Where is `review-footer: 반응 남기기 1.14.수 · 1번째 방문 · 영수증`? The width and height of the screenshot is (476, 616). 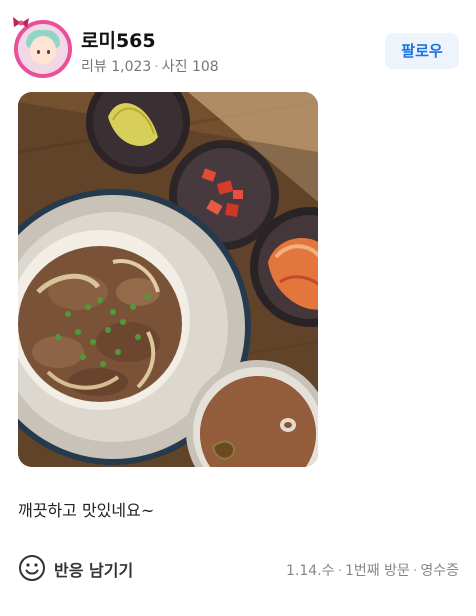 review-footer: 반응 남기기 1.14.수 · 1번째 방문 · 영수증 is located at coordinates (238, 568).